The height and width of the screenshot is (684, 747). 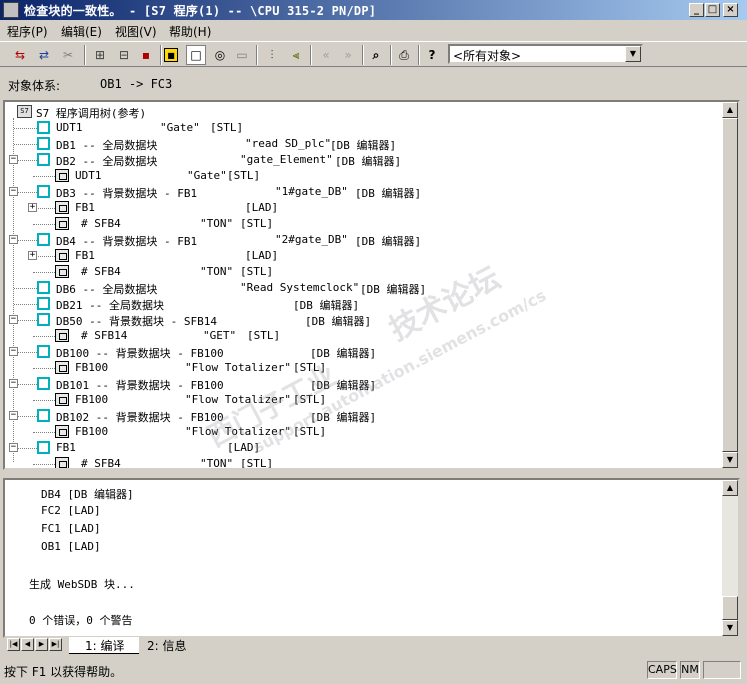 I want to click on output-tabs: |◀ ◀ ▶ ▶| 1: 编译 2: 信息, so click(x=371, y=646).